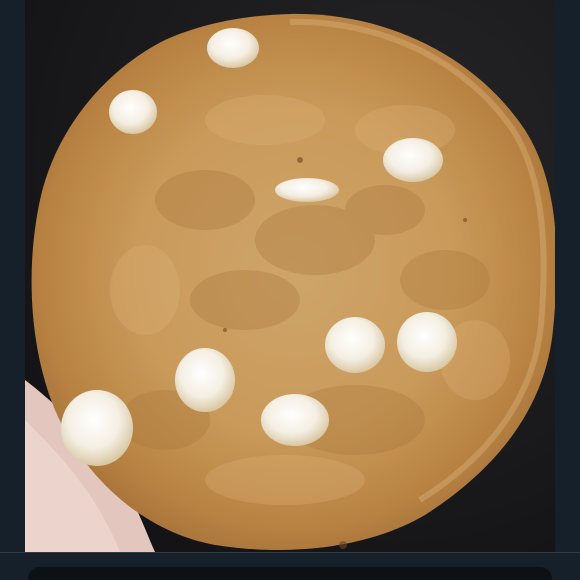 This screenshot has height=580, width=580. What do you see at coordinates (290, 573) in the screenshot?
I see `reply-input` at bounding box center [290, 573].